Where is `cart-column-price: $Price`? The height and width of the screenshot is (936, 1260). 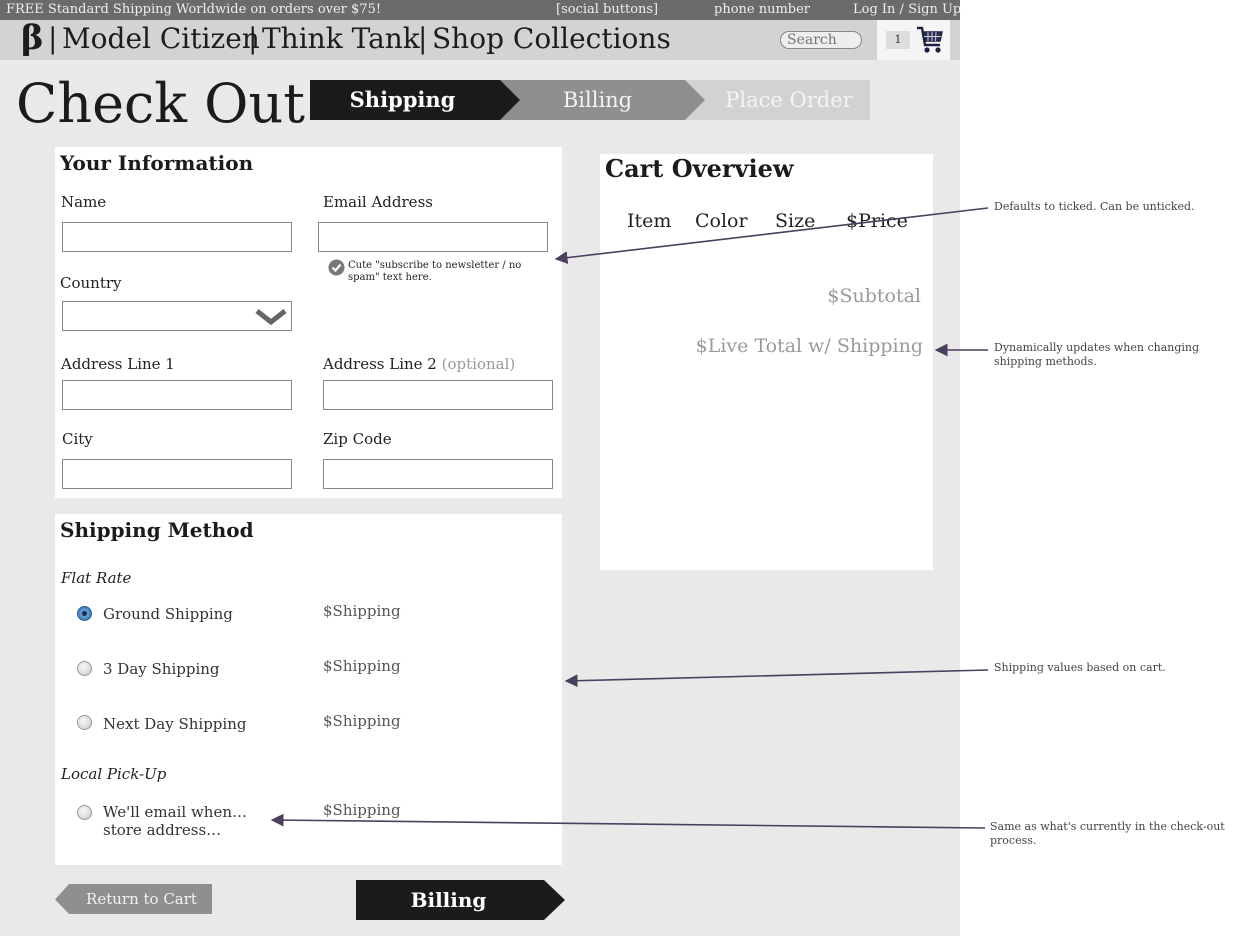
cart-column-price: $Price is located at coordinates (877, 221).